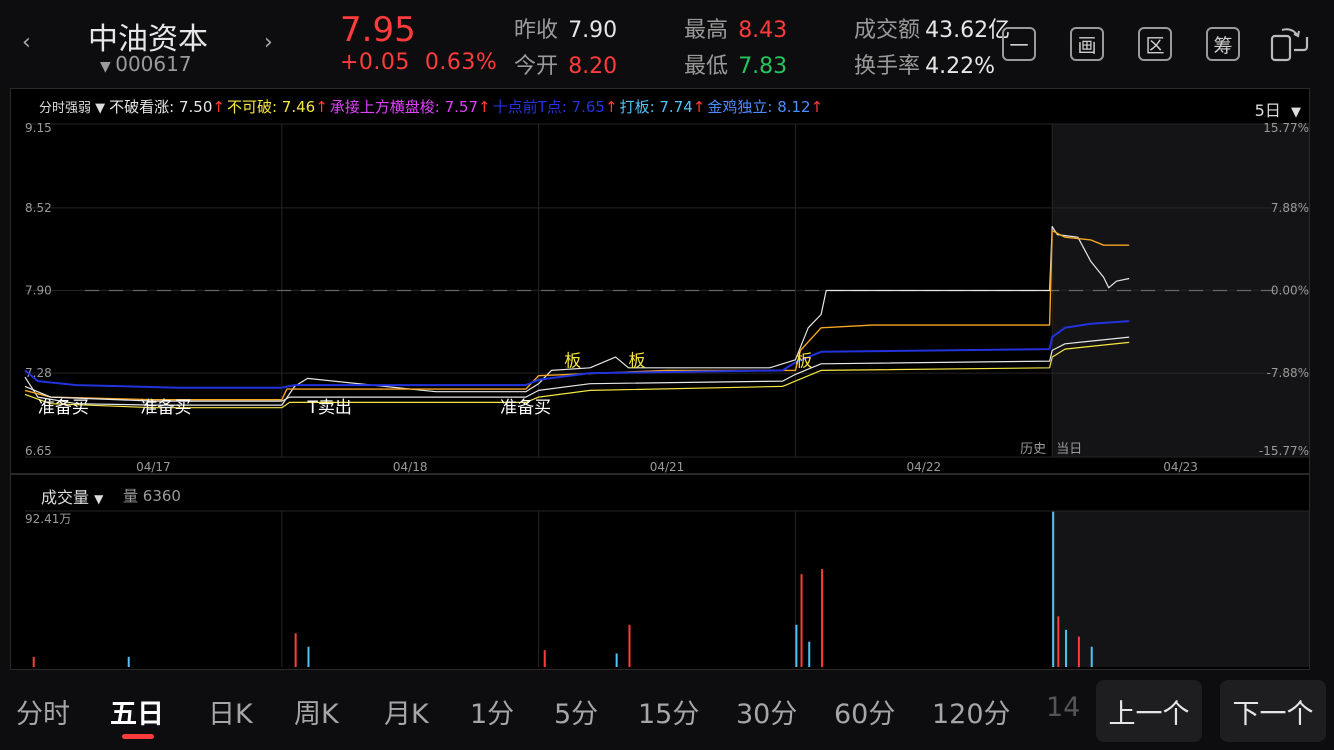 Image resolution: width=1334 pixels, height=750 pixels. What do you see at coordinates (328, 408) in the screenshot?
I see `signal-annotation: T卖出` at bounding box center [328, 408].